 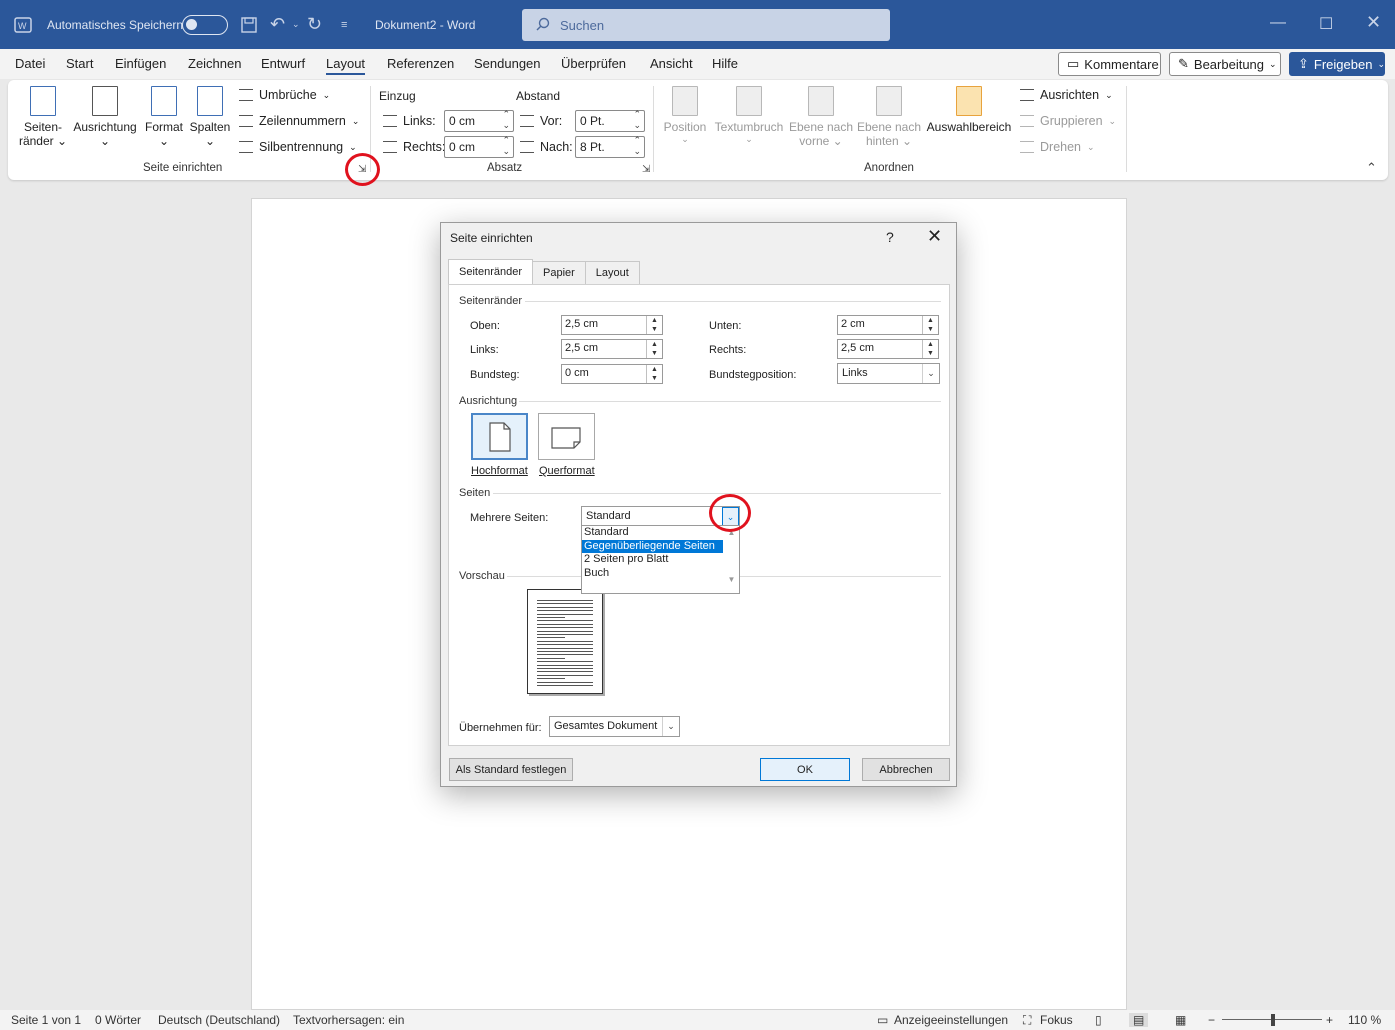 What do you see at coordinates (951, 1020) in the screenshot?
I see `display-settings: Anzeigeeinstellungen` at bounding box center [951, 1020].